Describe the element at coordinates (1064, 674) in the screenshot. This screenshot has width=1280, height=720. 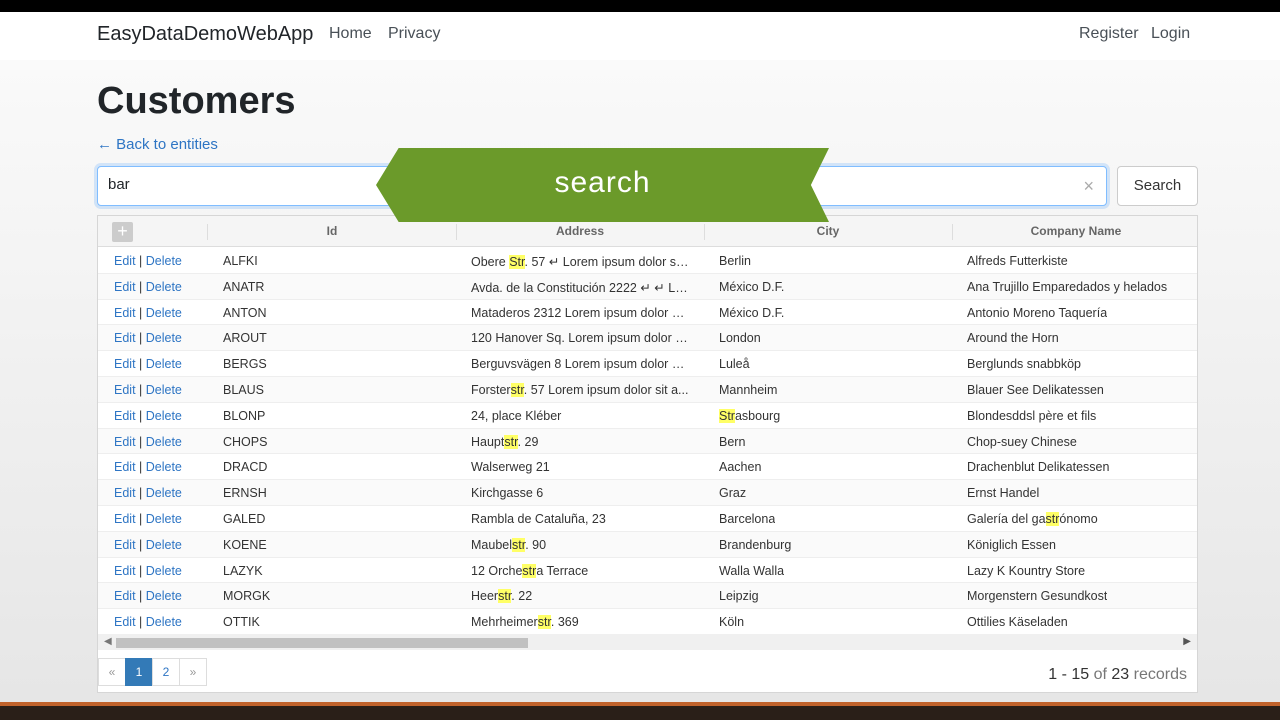
I see `records-dash: -` at that location.